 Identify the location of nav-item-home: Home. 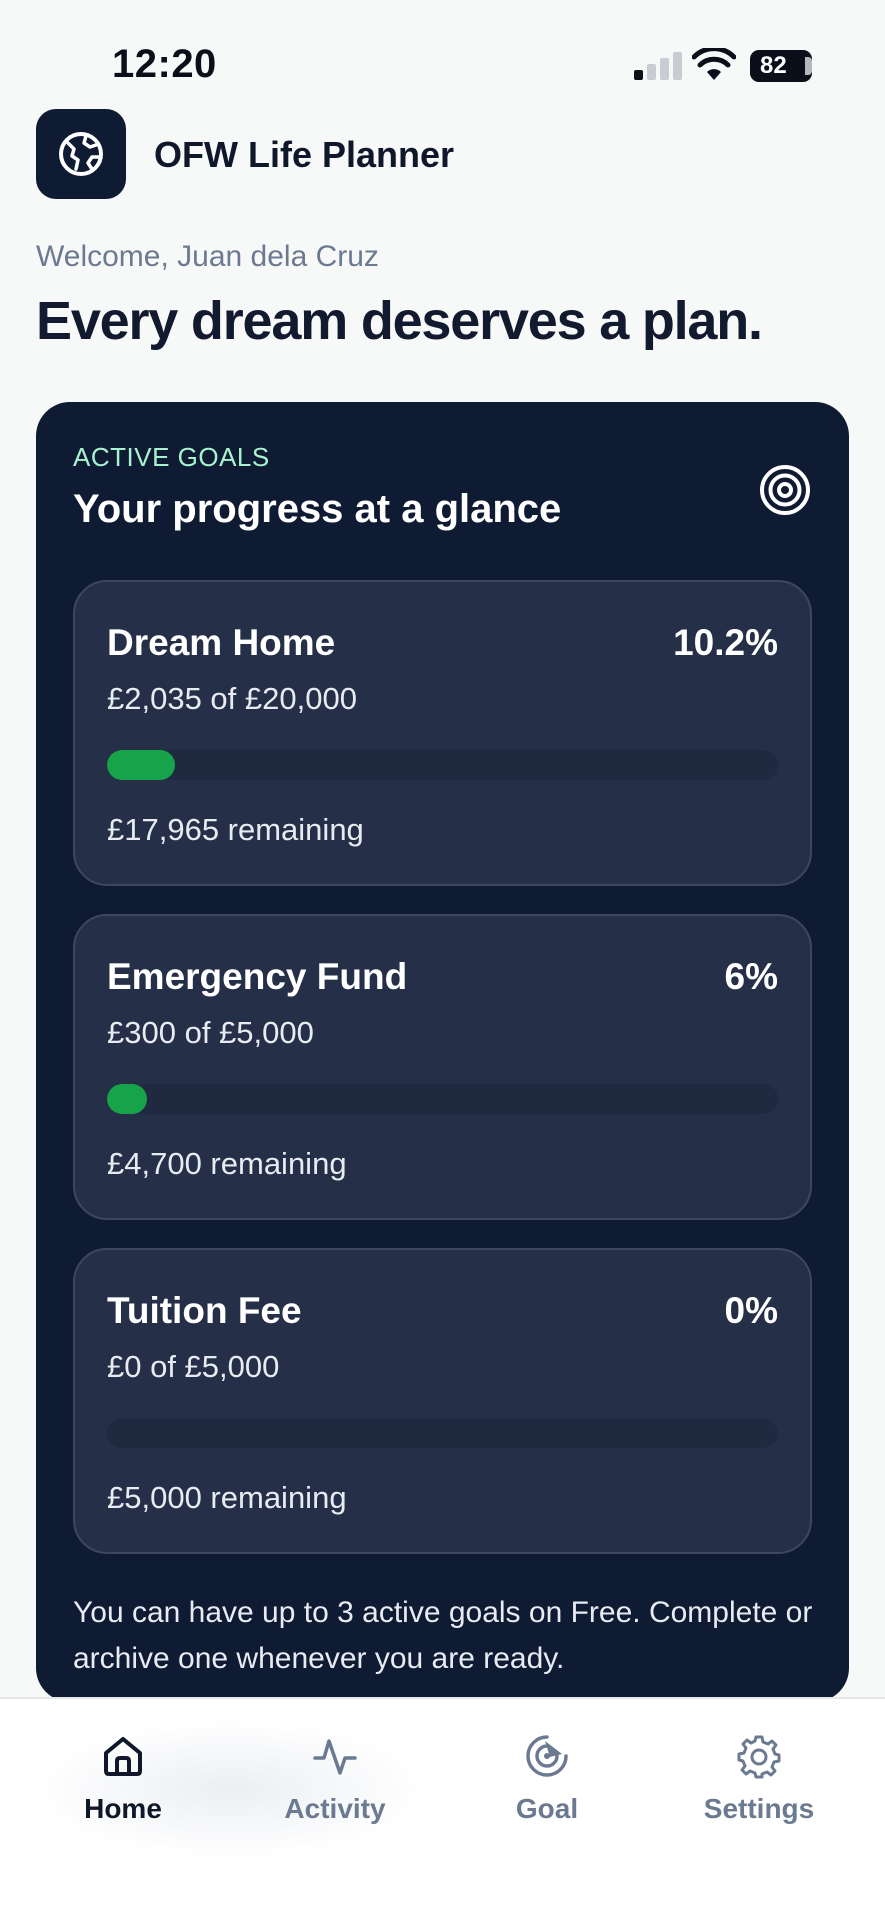
(123, 1779).